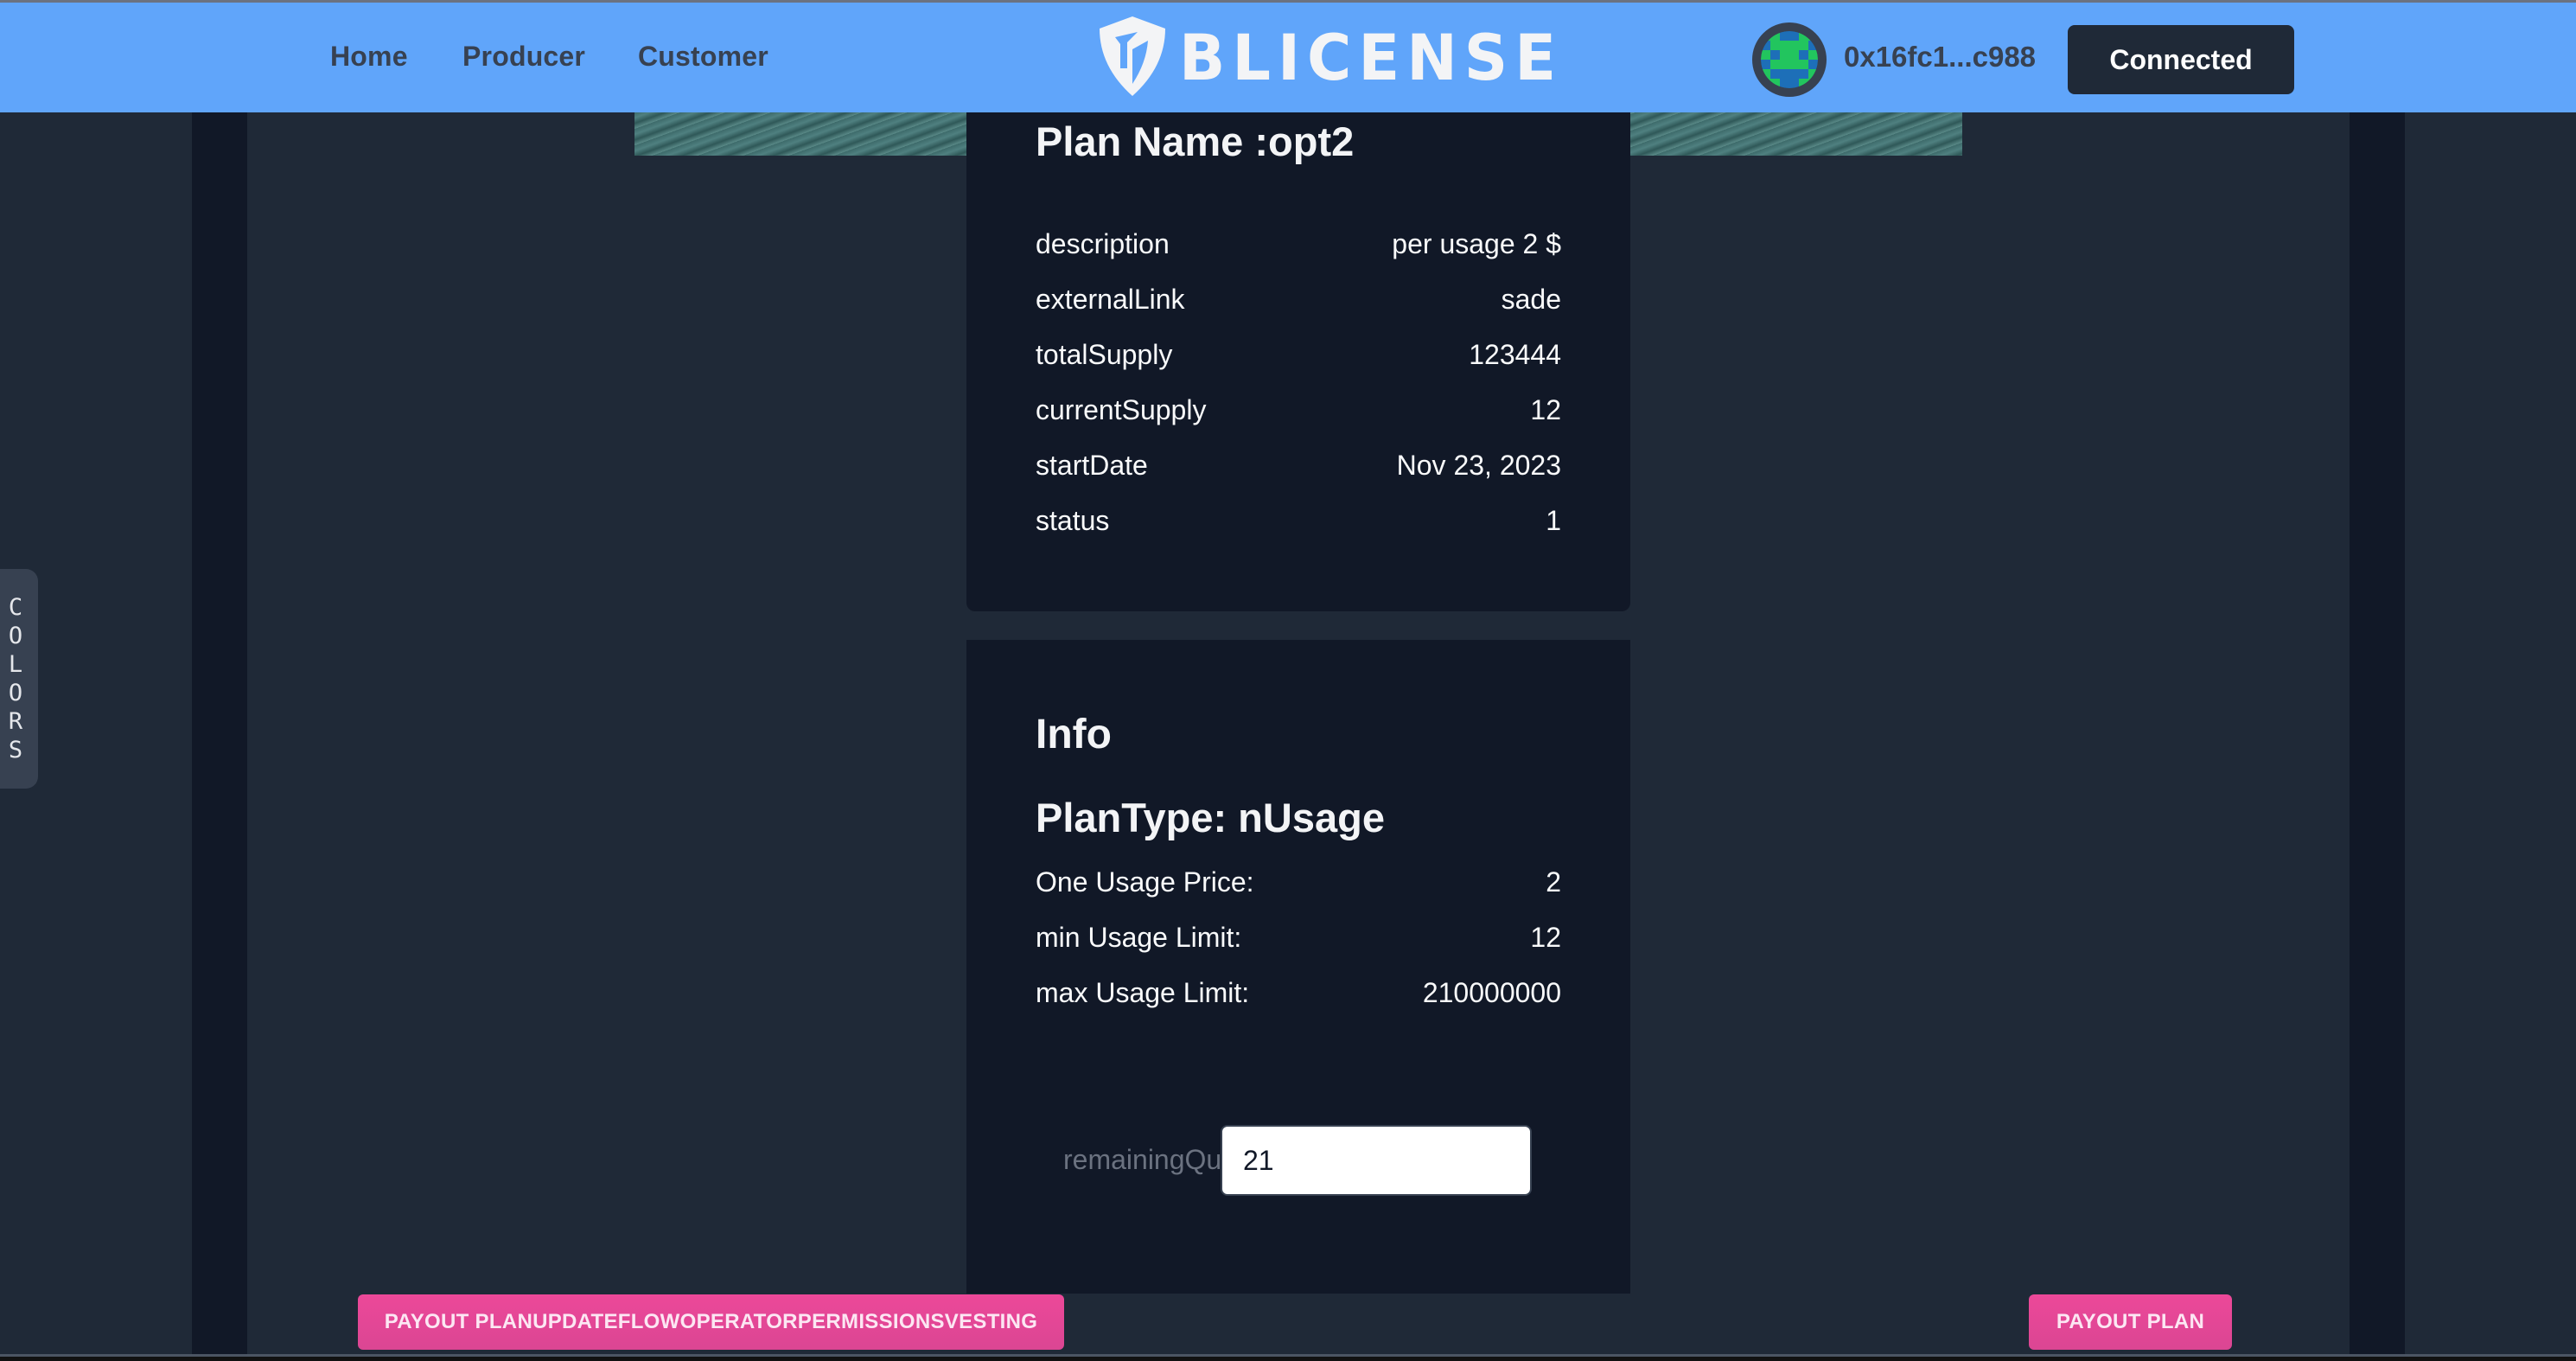 This screenshot has height=1361, width=2576. Describe the element at coordinates (703, 57) in the screenshot. I see `nav-customer: Customer` at that location.